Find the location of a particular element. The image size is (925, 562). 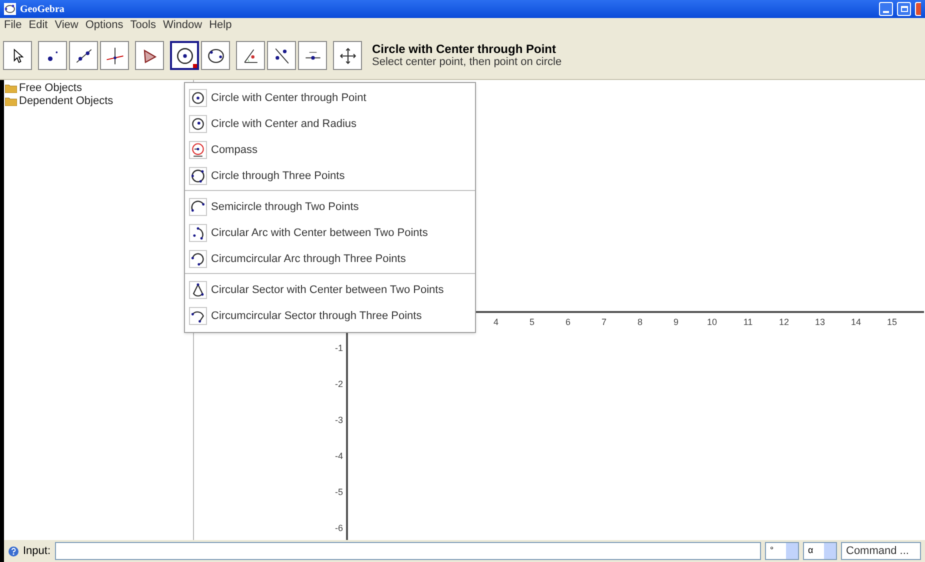

arc-icon is located at coordinates (198, 233).